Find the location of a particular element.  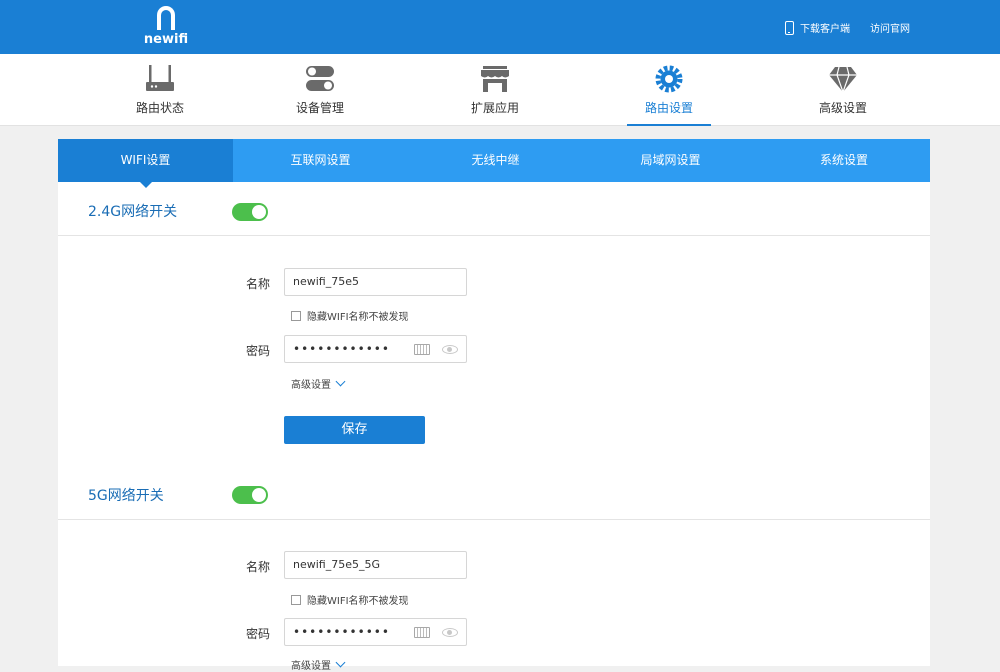

hide-ssid-checkbox-5g is located at coordinates (296, 599).